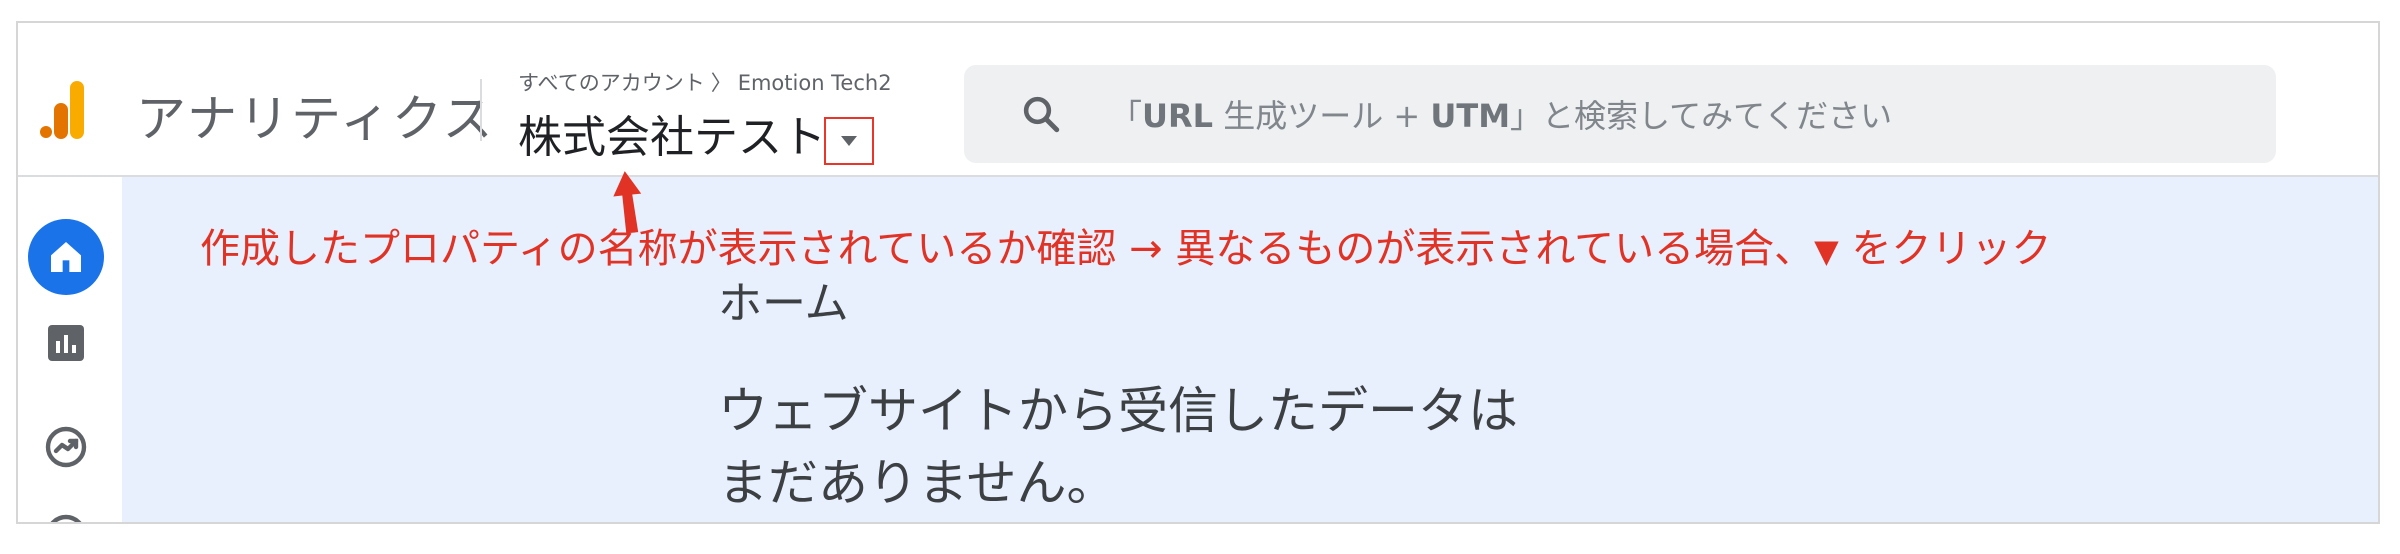 This screenshot has height=554, width=2400. I want to click on annotation-triangle: ▼, so click(1826, 251).